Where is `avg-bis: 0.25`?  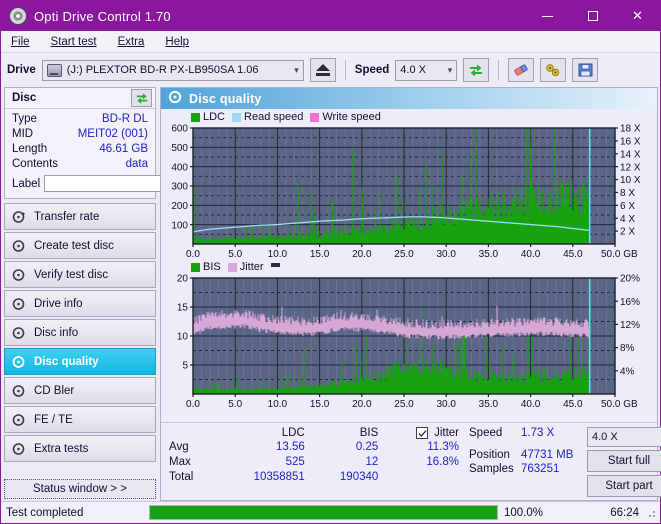
avg-bis: 0.25 is located at coordinates (367, 447).